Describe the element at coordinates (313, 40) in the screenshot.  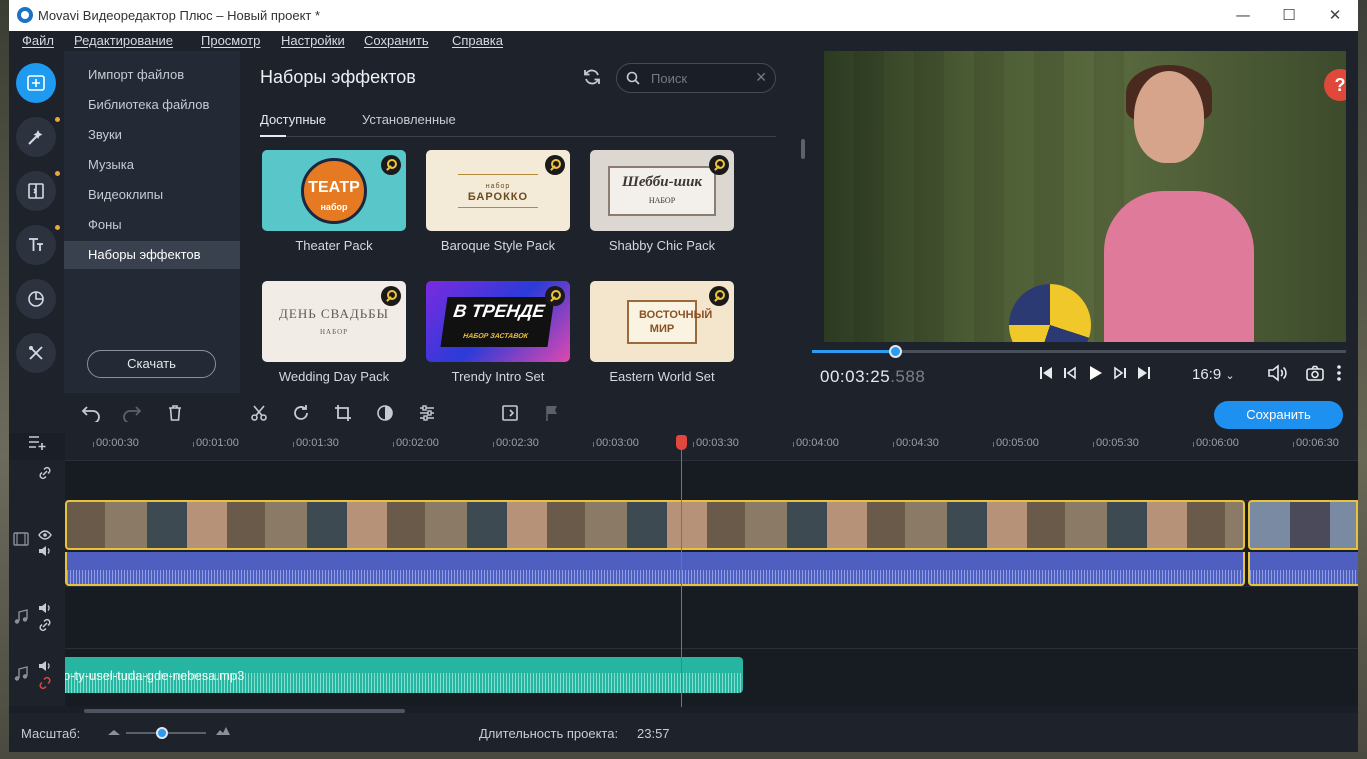
I see `menu-settings: Настройки` at that location.